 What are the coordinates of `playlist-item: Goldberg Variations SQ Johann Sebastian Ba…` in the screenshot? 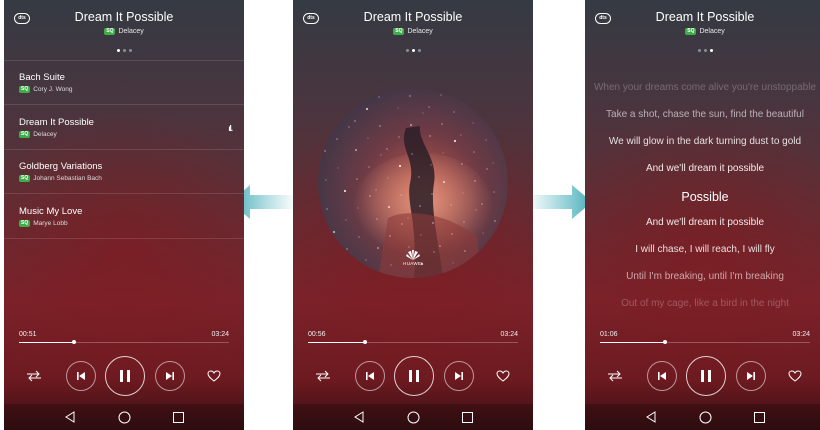 It's located at (124, 172).